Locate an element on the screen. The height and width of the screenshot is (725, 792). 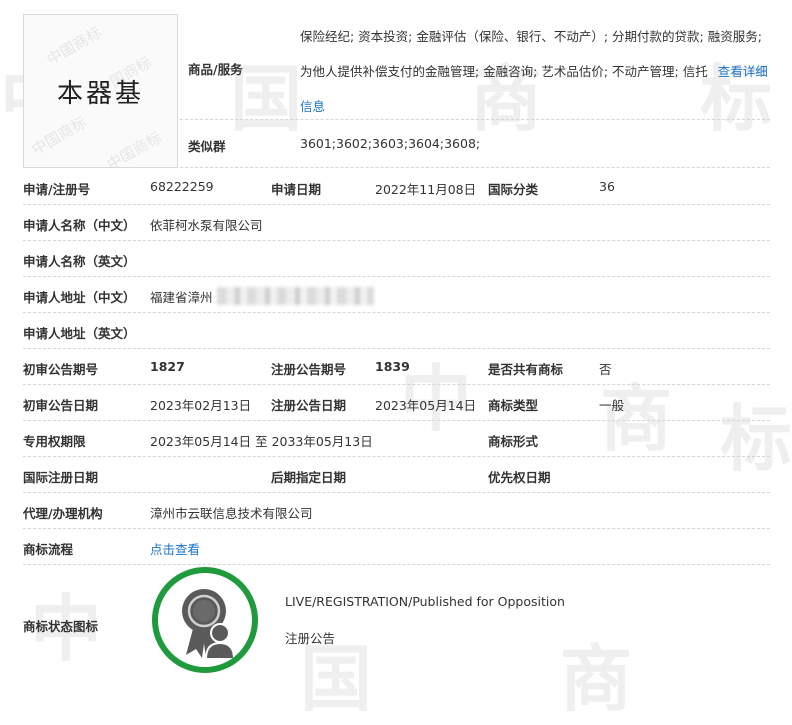
similar-group-label: 类似群 is located at coordinates (207, 146).